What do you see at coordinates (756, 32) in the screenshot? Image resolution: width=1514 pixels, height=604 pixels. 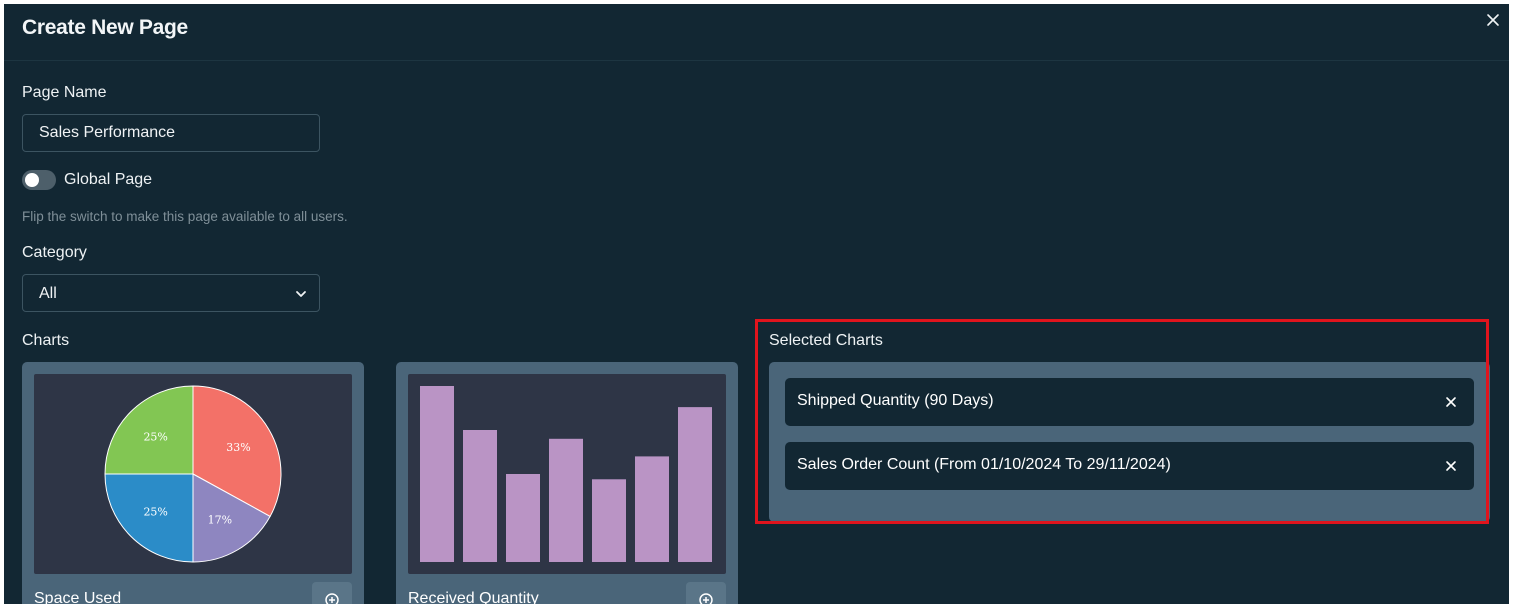 I see `dialog-header: Create New Page` at bounding box center [756, 32].